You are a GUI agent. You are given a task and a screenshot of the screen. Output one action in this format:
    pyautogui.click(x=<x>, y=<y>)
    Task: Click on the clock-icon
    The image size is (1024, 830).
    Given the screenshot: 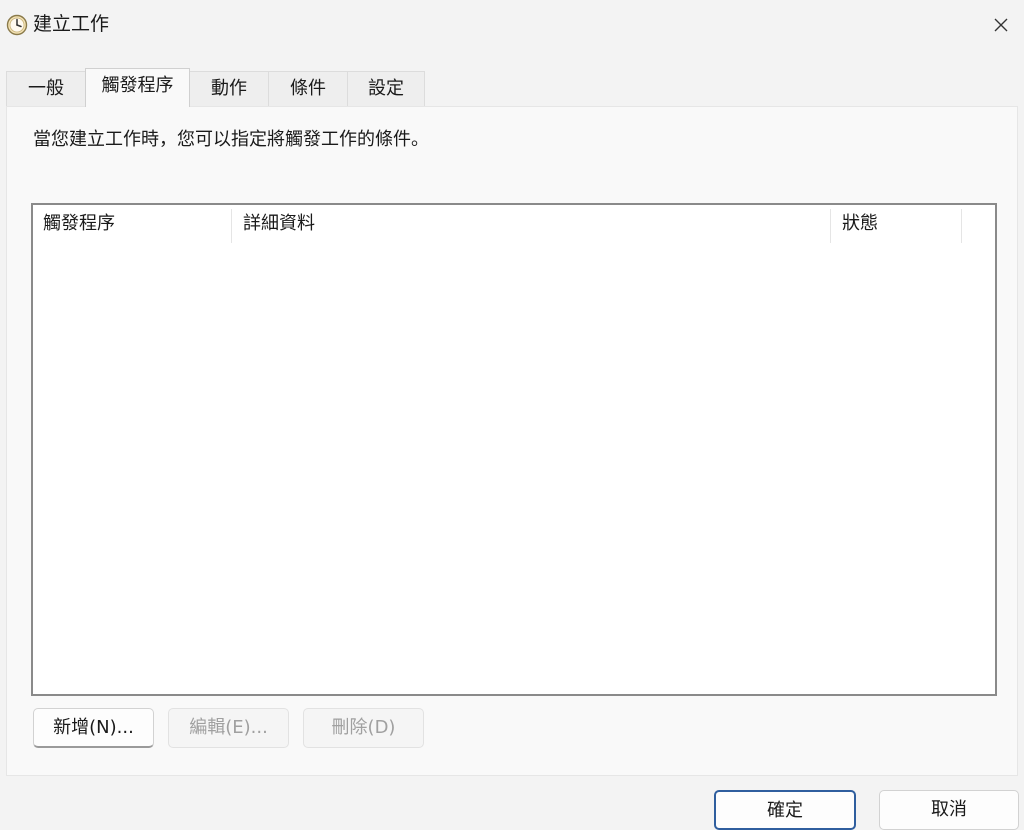 What is the action you would take?
    pyautogui.click(x=17, y=25)
    